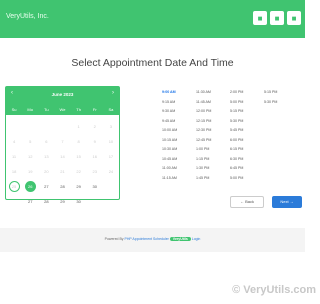 The height and width of the screenshot is (304, 320). Describe the element at coordinates (287, 202) in the screenshot. I see `next-button: Next →` at that location.